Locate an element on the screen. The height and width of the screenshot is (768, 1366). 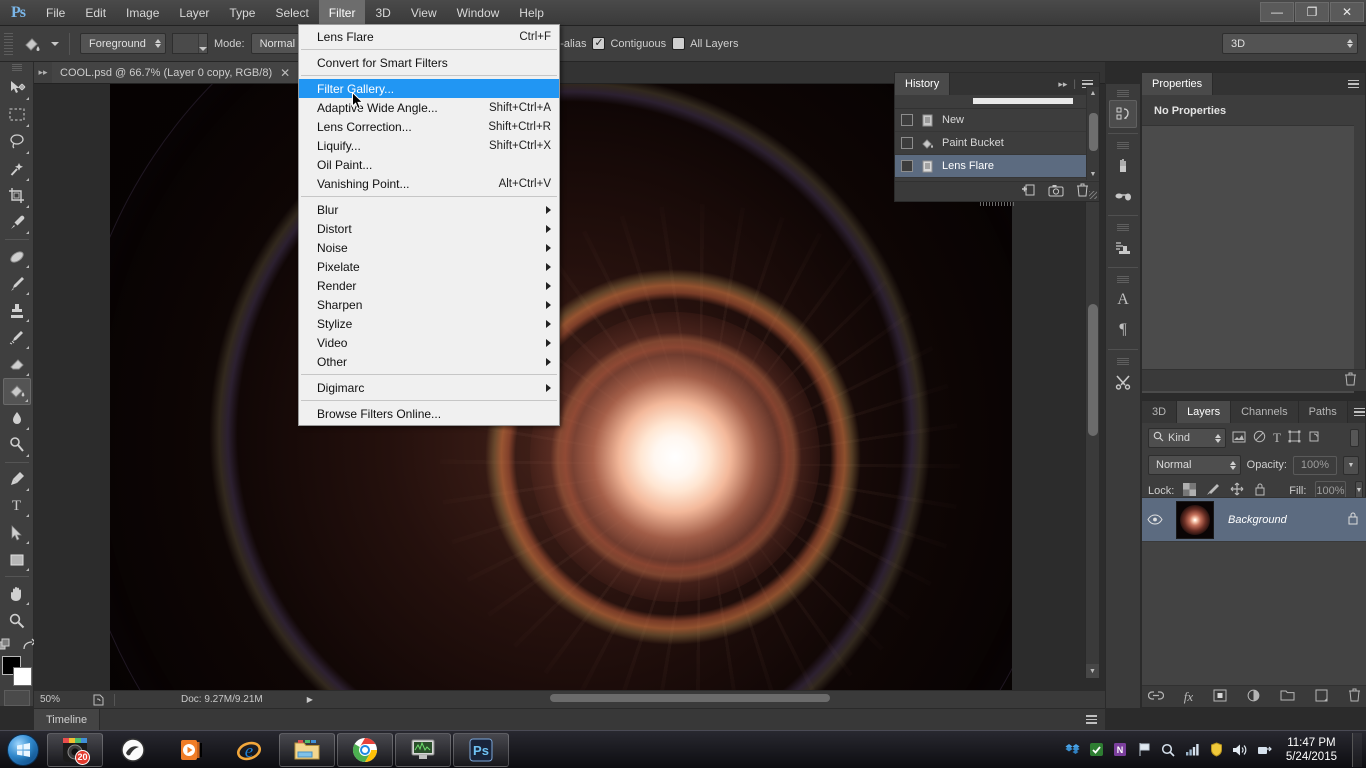
clone-stamp-tool is located at coordinates (17, 310).